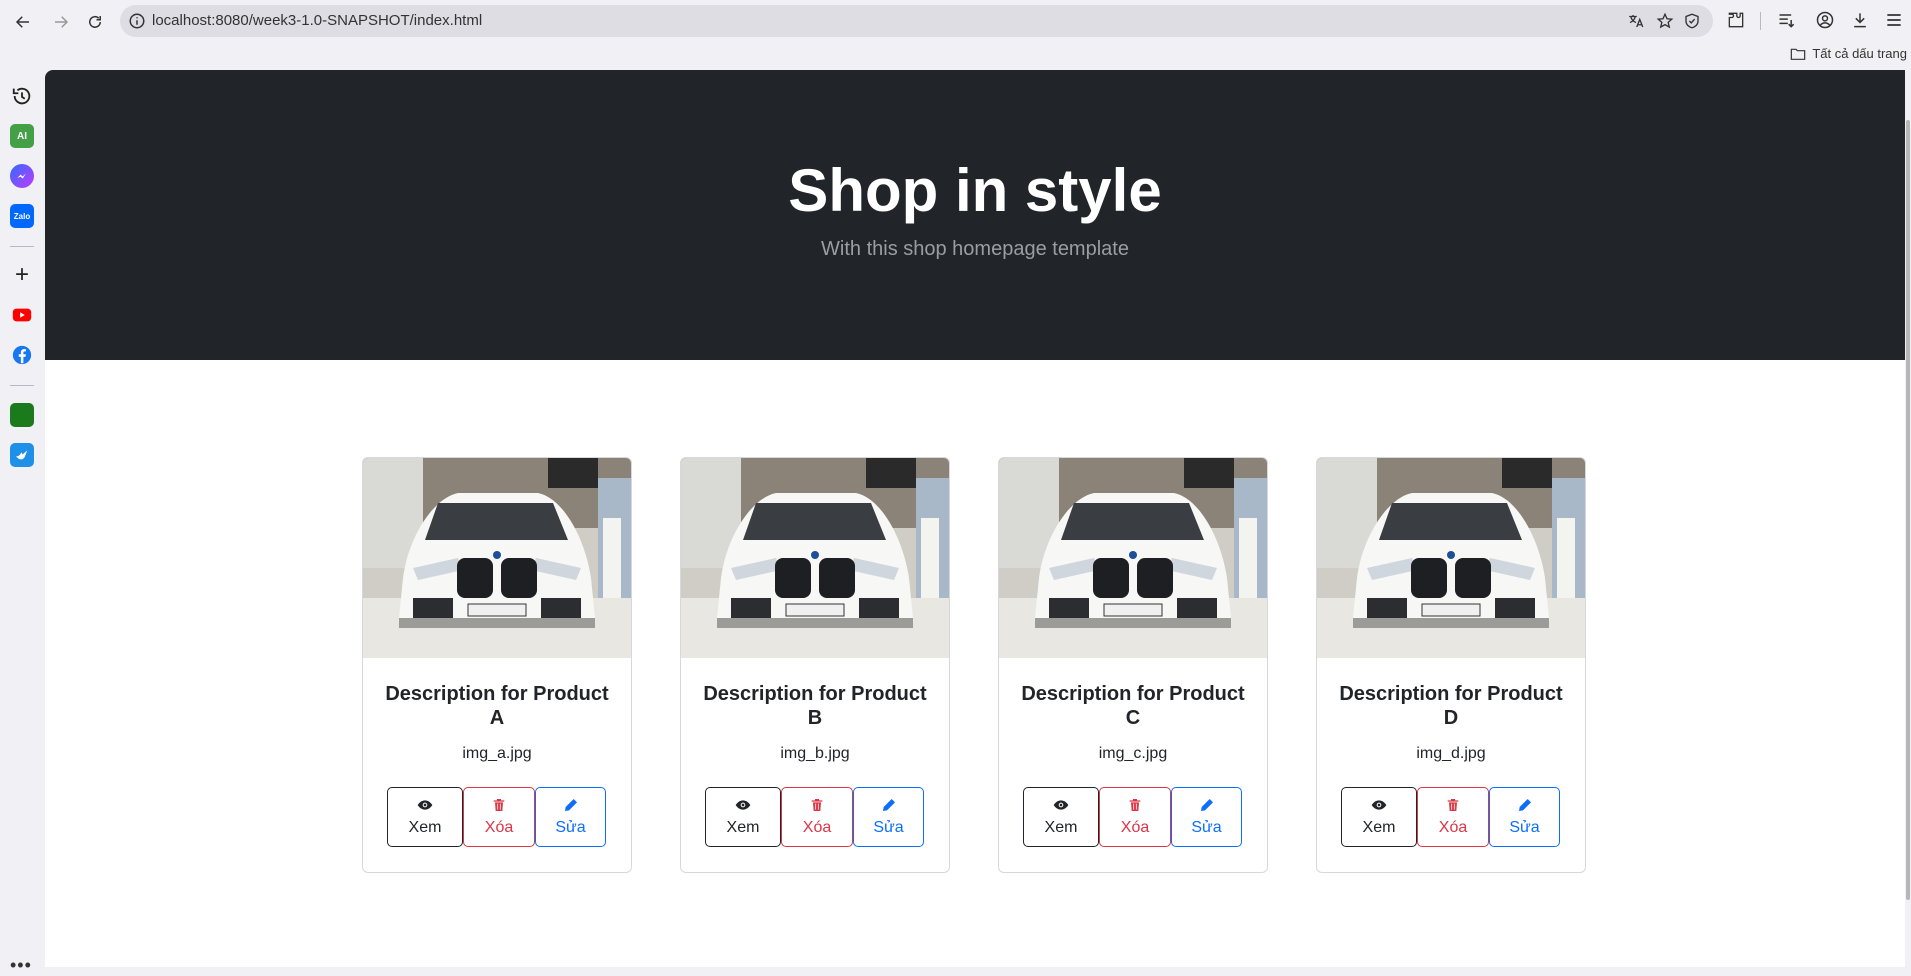  I want to click on product-filename: img_c.jpg, so click(1133, 753).